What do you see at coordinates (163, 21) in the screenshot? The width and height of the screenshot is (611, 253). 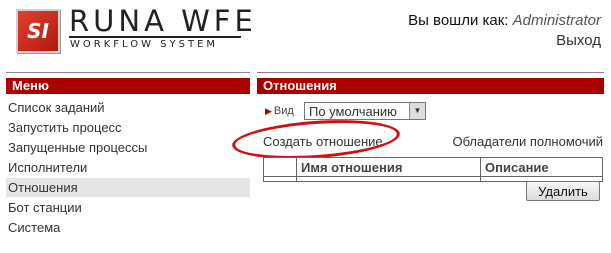 I see `logo-name: RUNA WFE` at bounding box center [163, 21].